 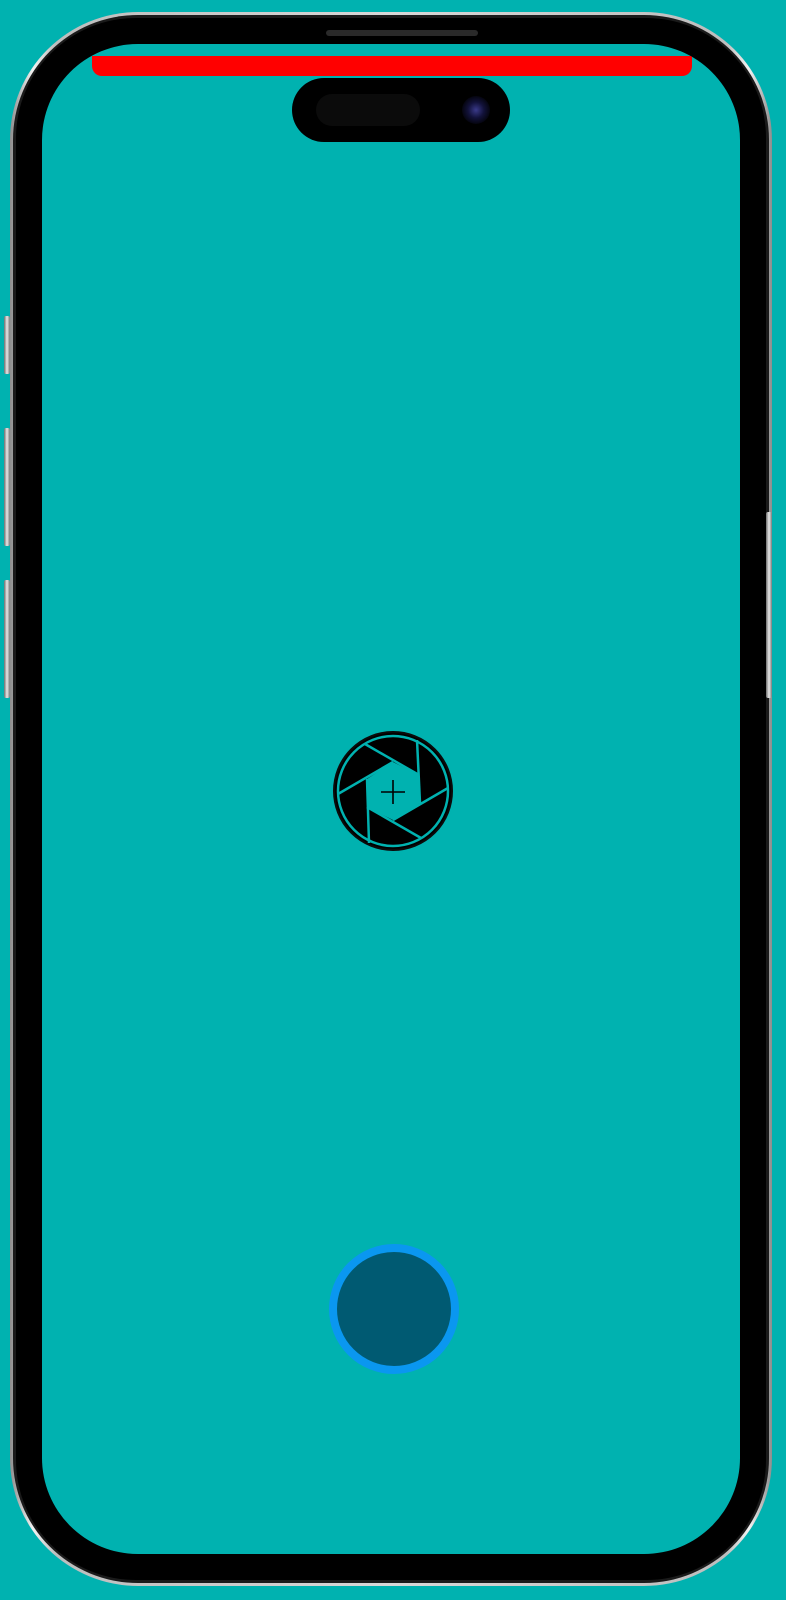 I want to click on face-id-sensor, so click(x=368, y=110).